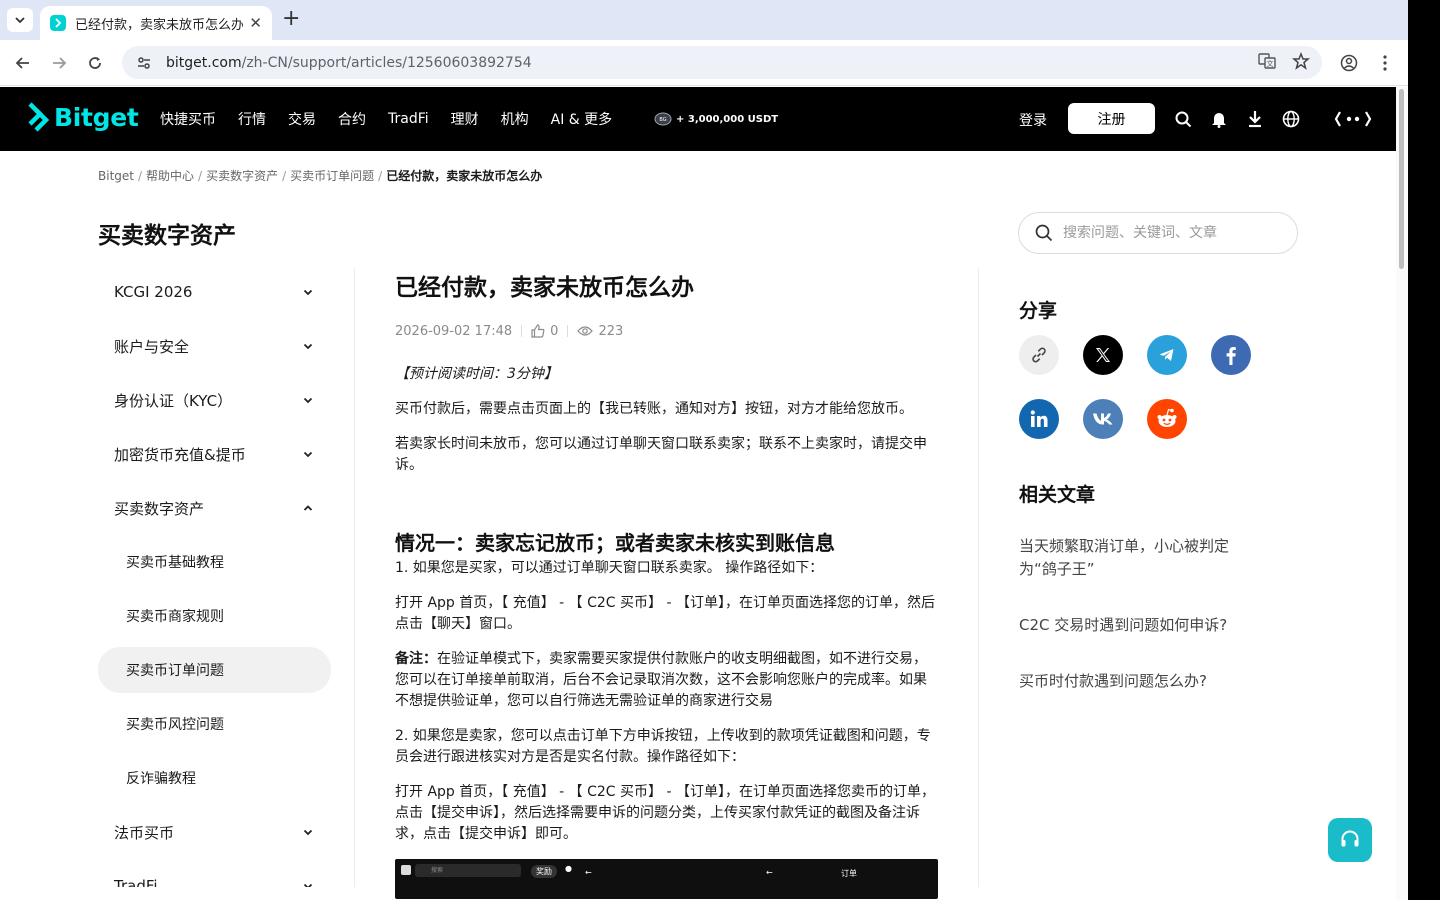 This screenshot has height=900, width=1440. Describe the element at coordinates (1291, 119) in the screenshot. I see `globe-icon` at that location.